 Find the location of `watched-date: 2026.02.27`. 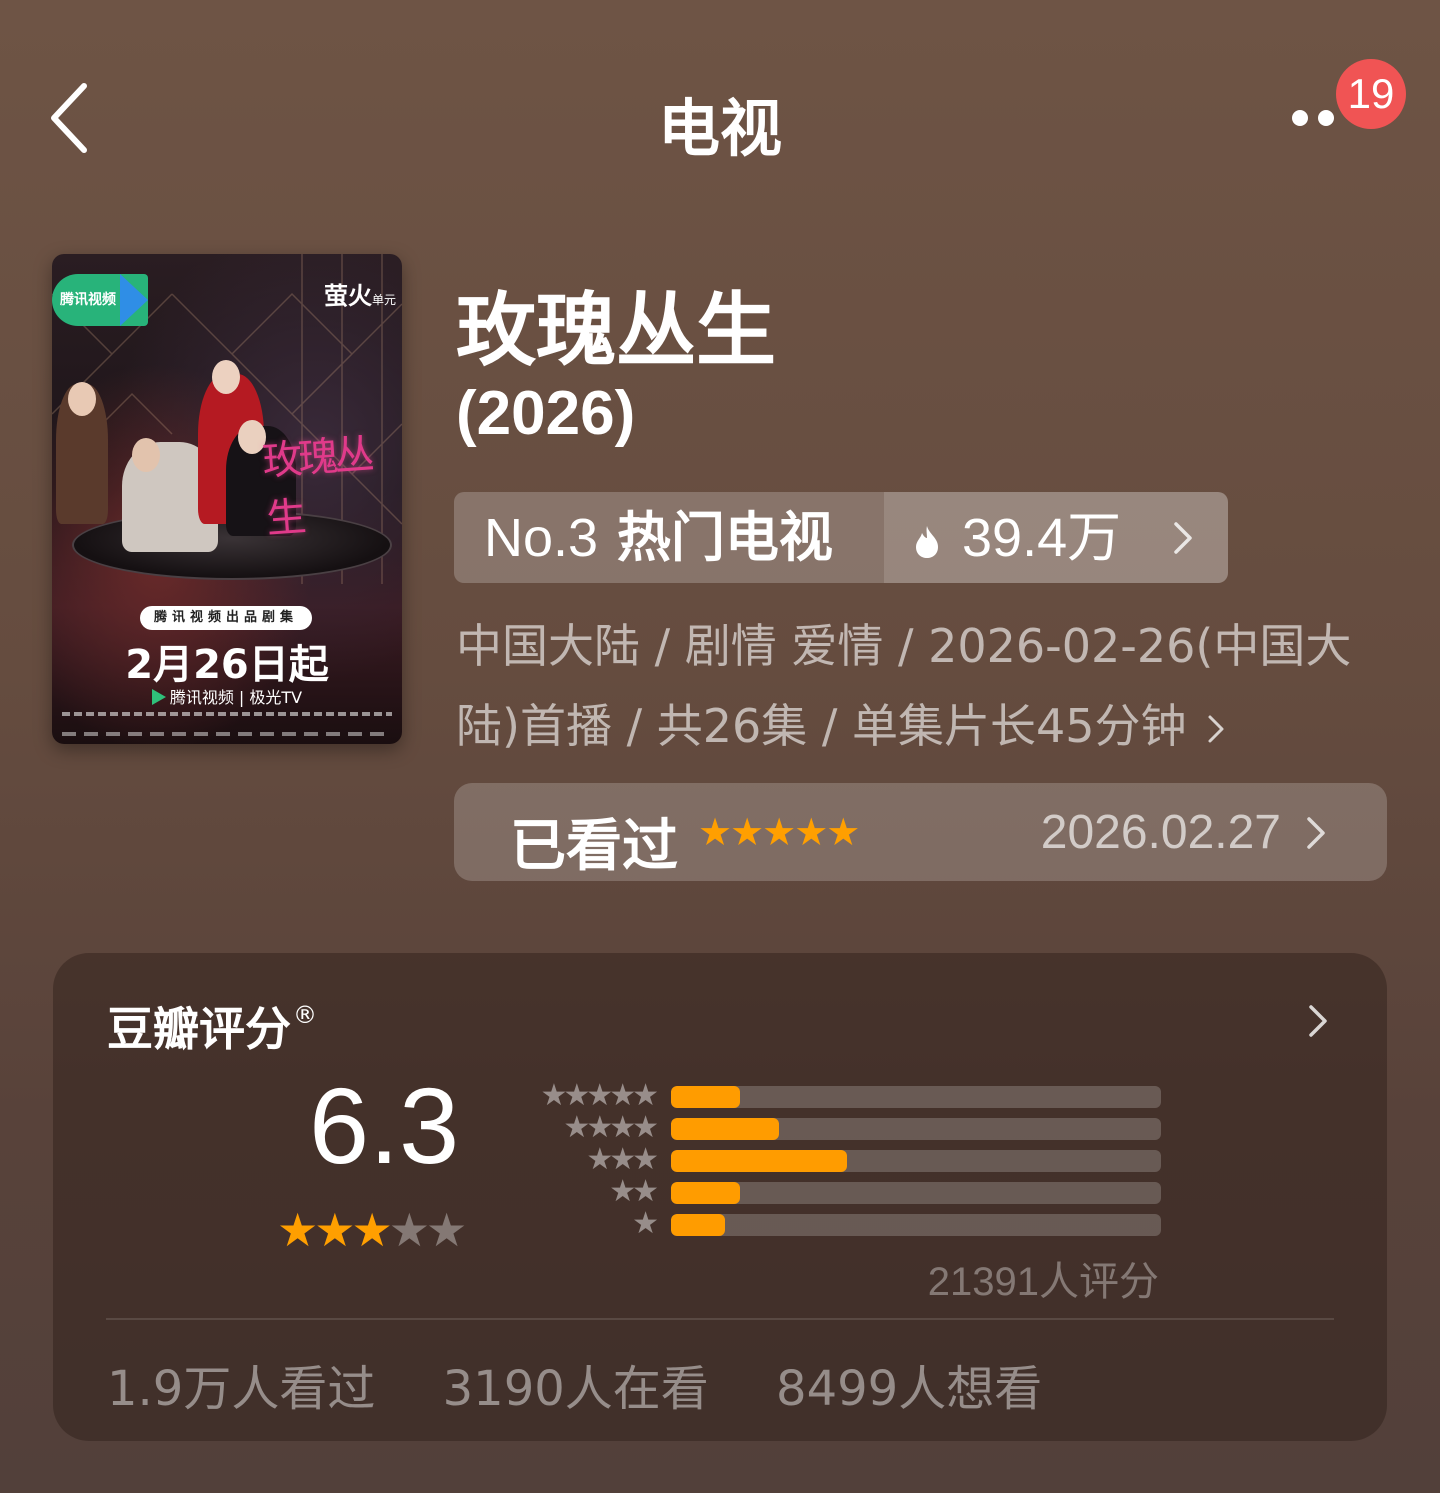

watched-date: 2026.02.27 is located at coordinates (1160, 832).